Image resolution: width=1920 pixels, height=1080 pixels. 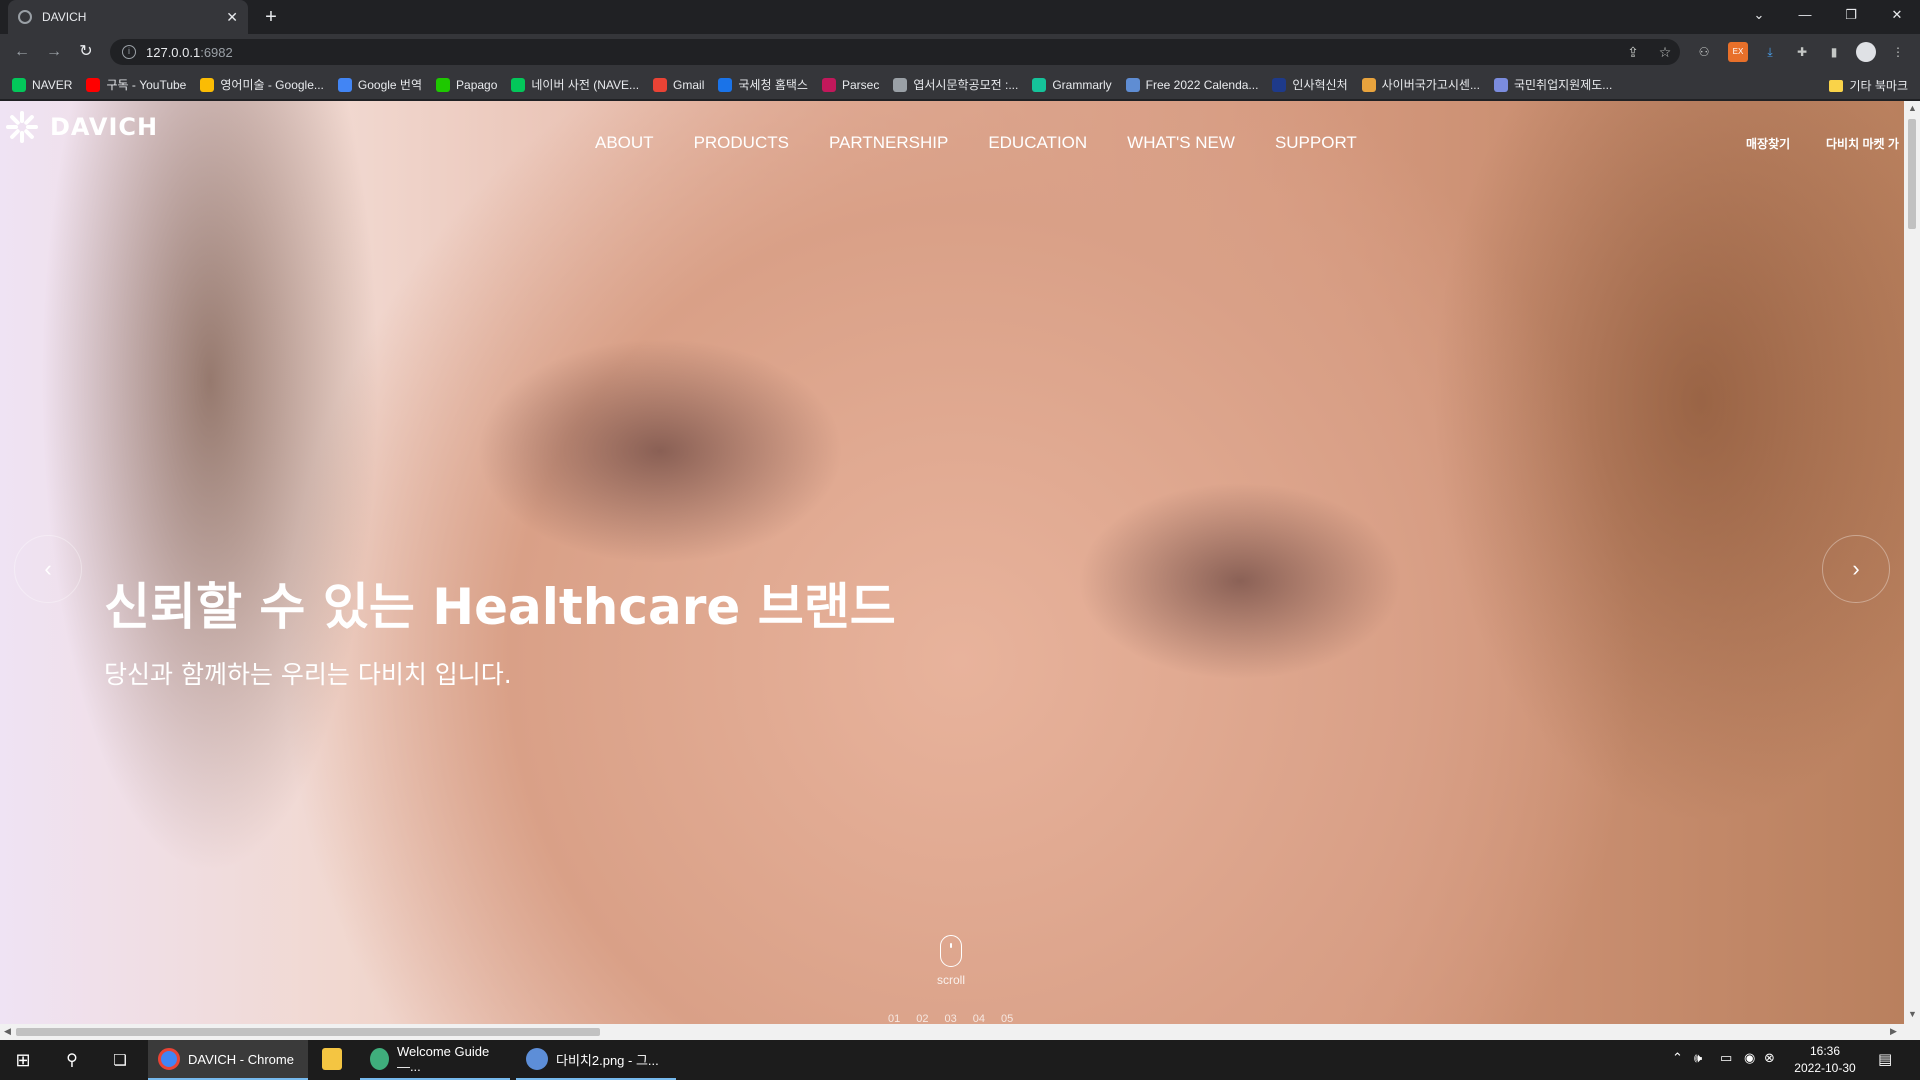 What do you see at coordinates (1862, 143) in the screenshot?
I see `davich-market-link: 다비치 마켓 가` at bounding box center [1862, 143].